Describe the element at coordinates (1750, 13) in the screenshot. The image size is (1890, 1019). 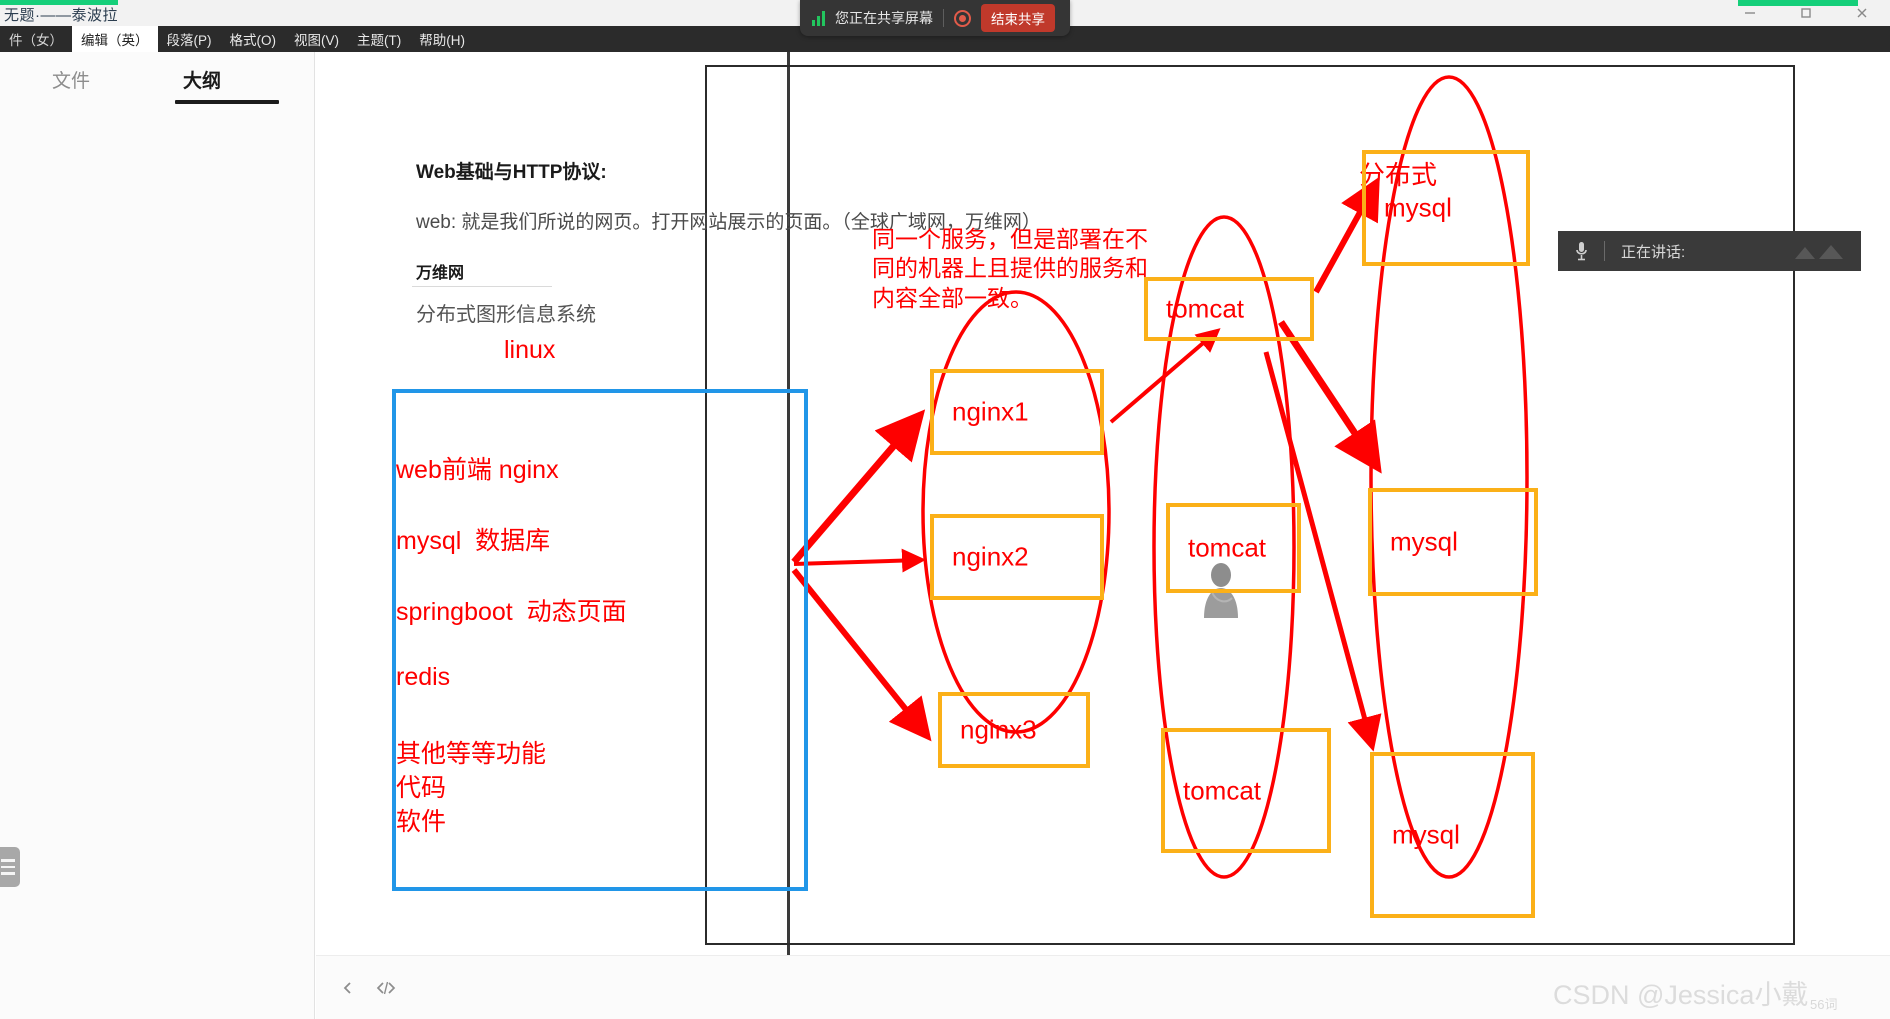
I see `minimize-icon` at that location.